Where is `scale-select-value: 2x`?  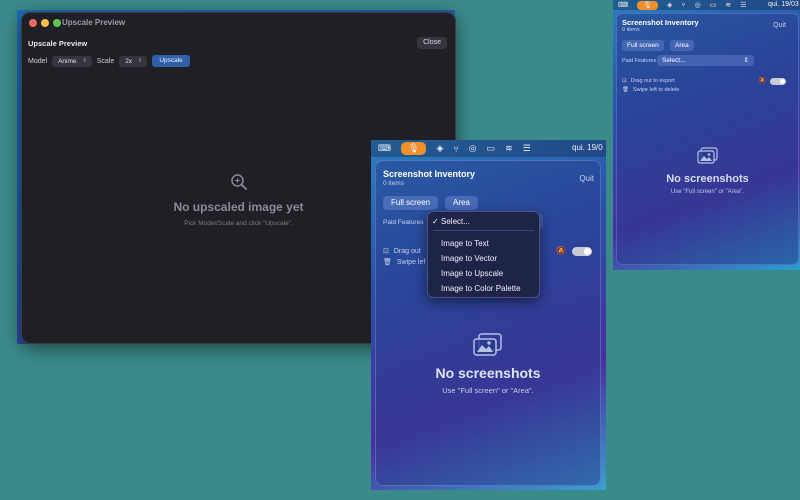
scale-select-value: 2x is located at coordinates (129, 61).